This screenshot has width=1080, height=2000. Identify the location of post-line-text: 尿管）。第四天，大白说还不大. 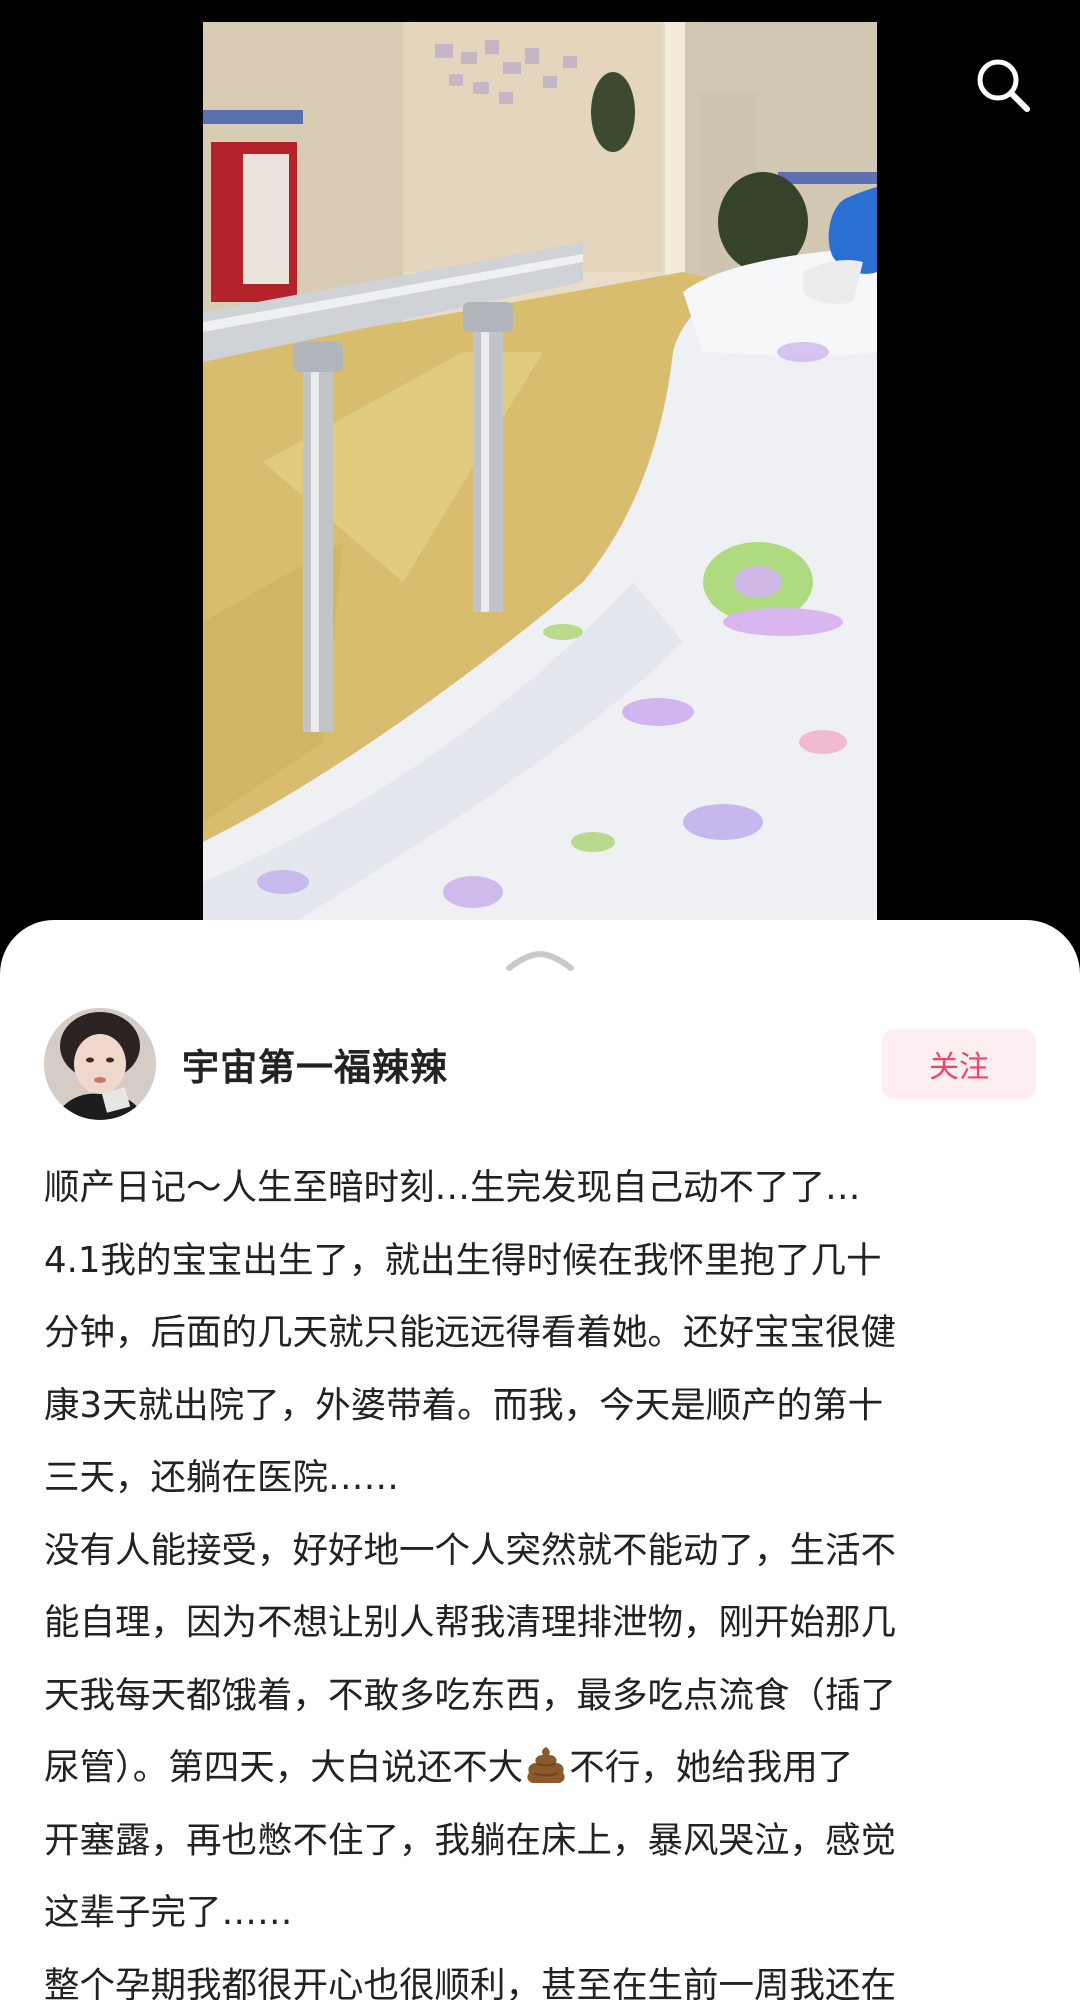
(284, 1767).